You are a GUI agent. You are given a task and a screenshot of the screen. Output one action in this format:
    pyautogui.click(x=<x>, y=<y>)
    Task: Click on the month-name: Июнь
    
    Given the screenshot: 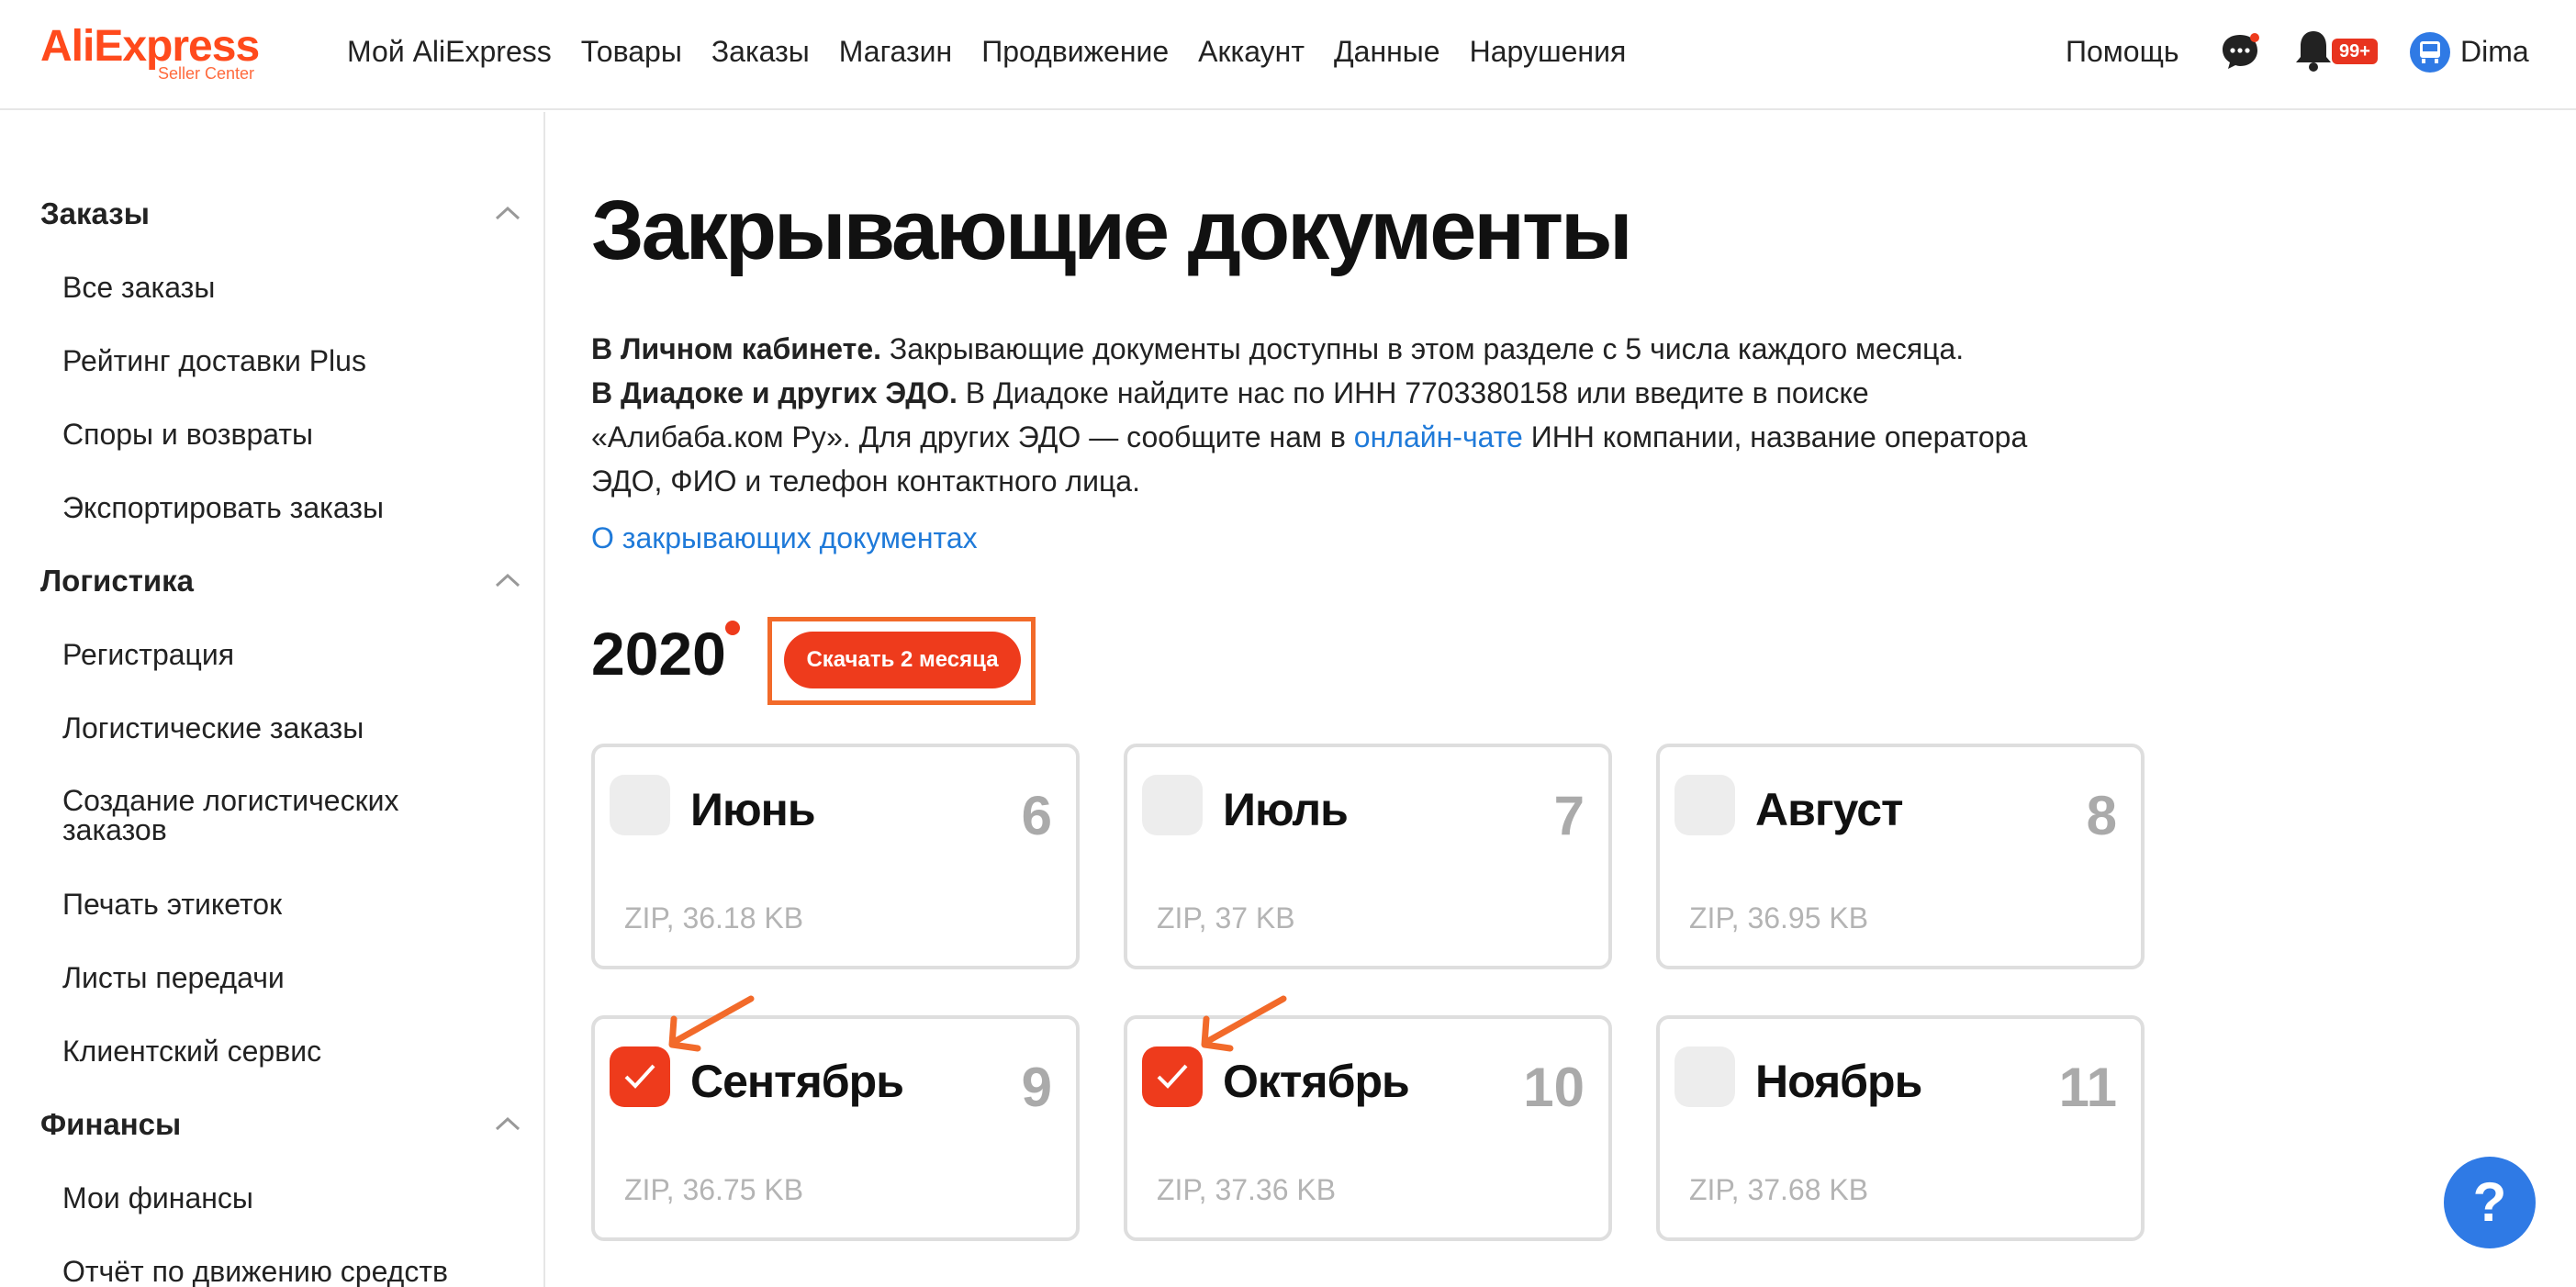 What is the action you would take?
    pyautogui.click(x=753, y=809)
    